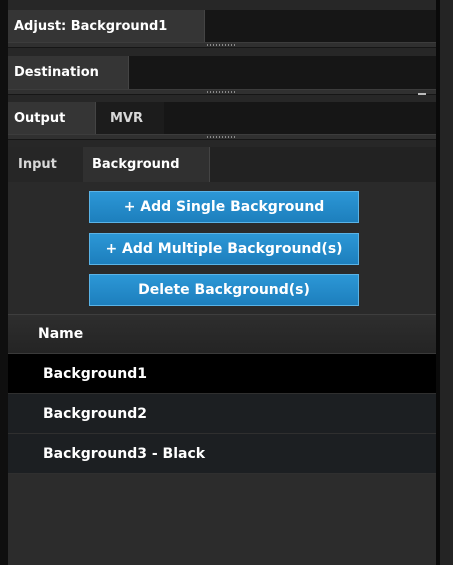 The height and width of the screenshot is (565, 453). Describe the element at coordinates (222, 454) in the screenshot. I see `list-item: Background3 - Black` at that location.